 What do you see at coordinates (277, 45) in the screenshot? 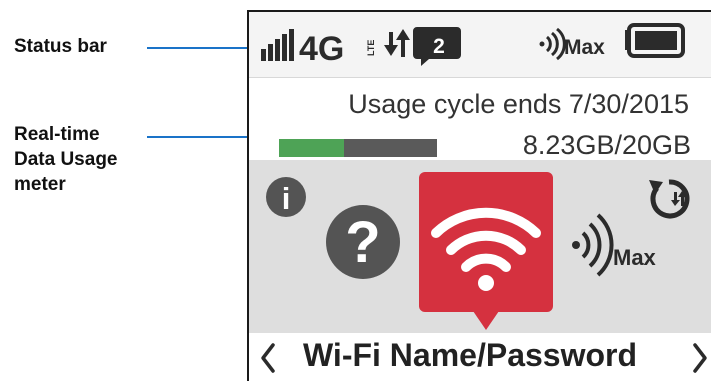
I see `signal-bars-icon` at bounding box center [277, 45].